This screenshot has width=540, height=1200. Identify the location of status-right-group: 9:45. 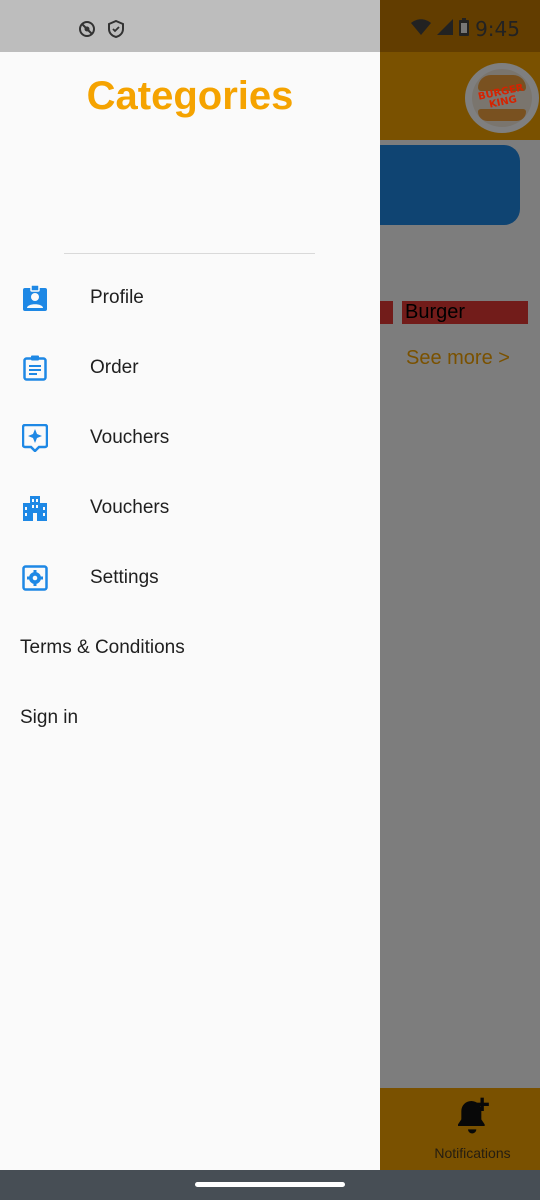
(465, 29).